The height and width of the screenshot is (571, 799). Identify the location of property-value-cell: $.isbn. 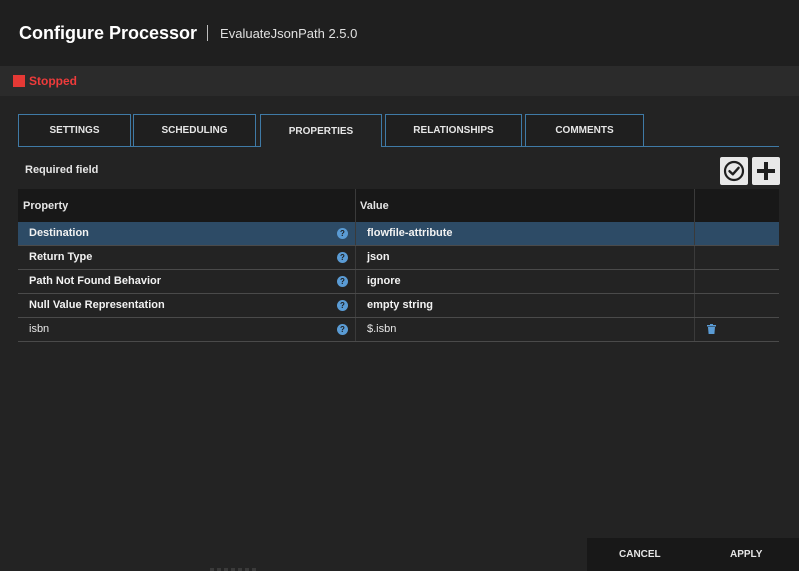
(525, 329).